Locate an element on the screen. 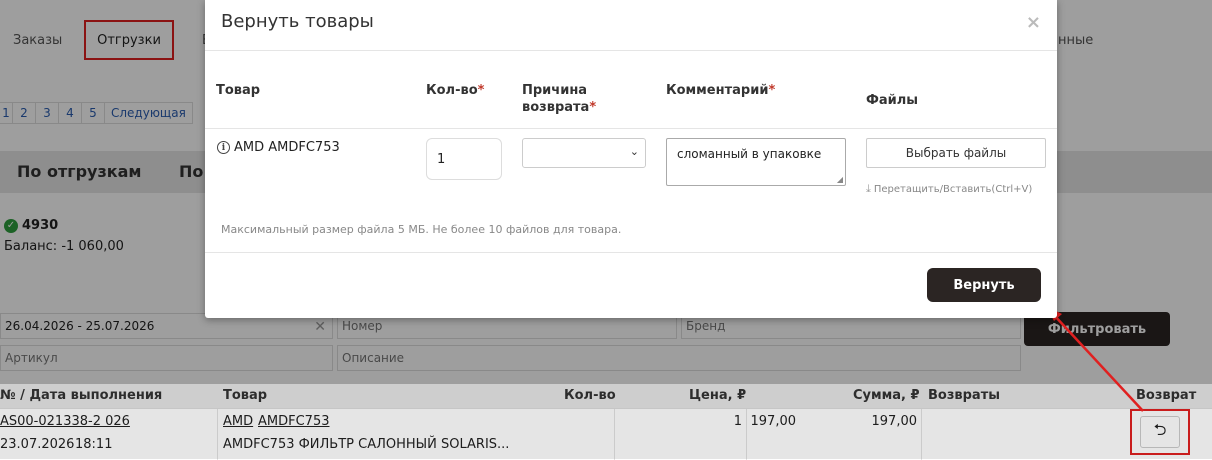 The image size is (1212, 460). drop-hint: ⤓ Перетащить/Вставить(Ctrl+V) is located at coordinates (949, 189).